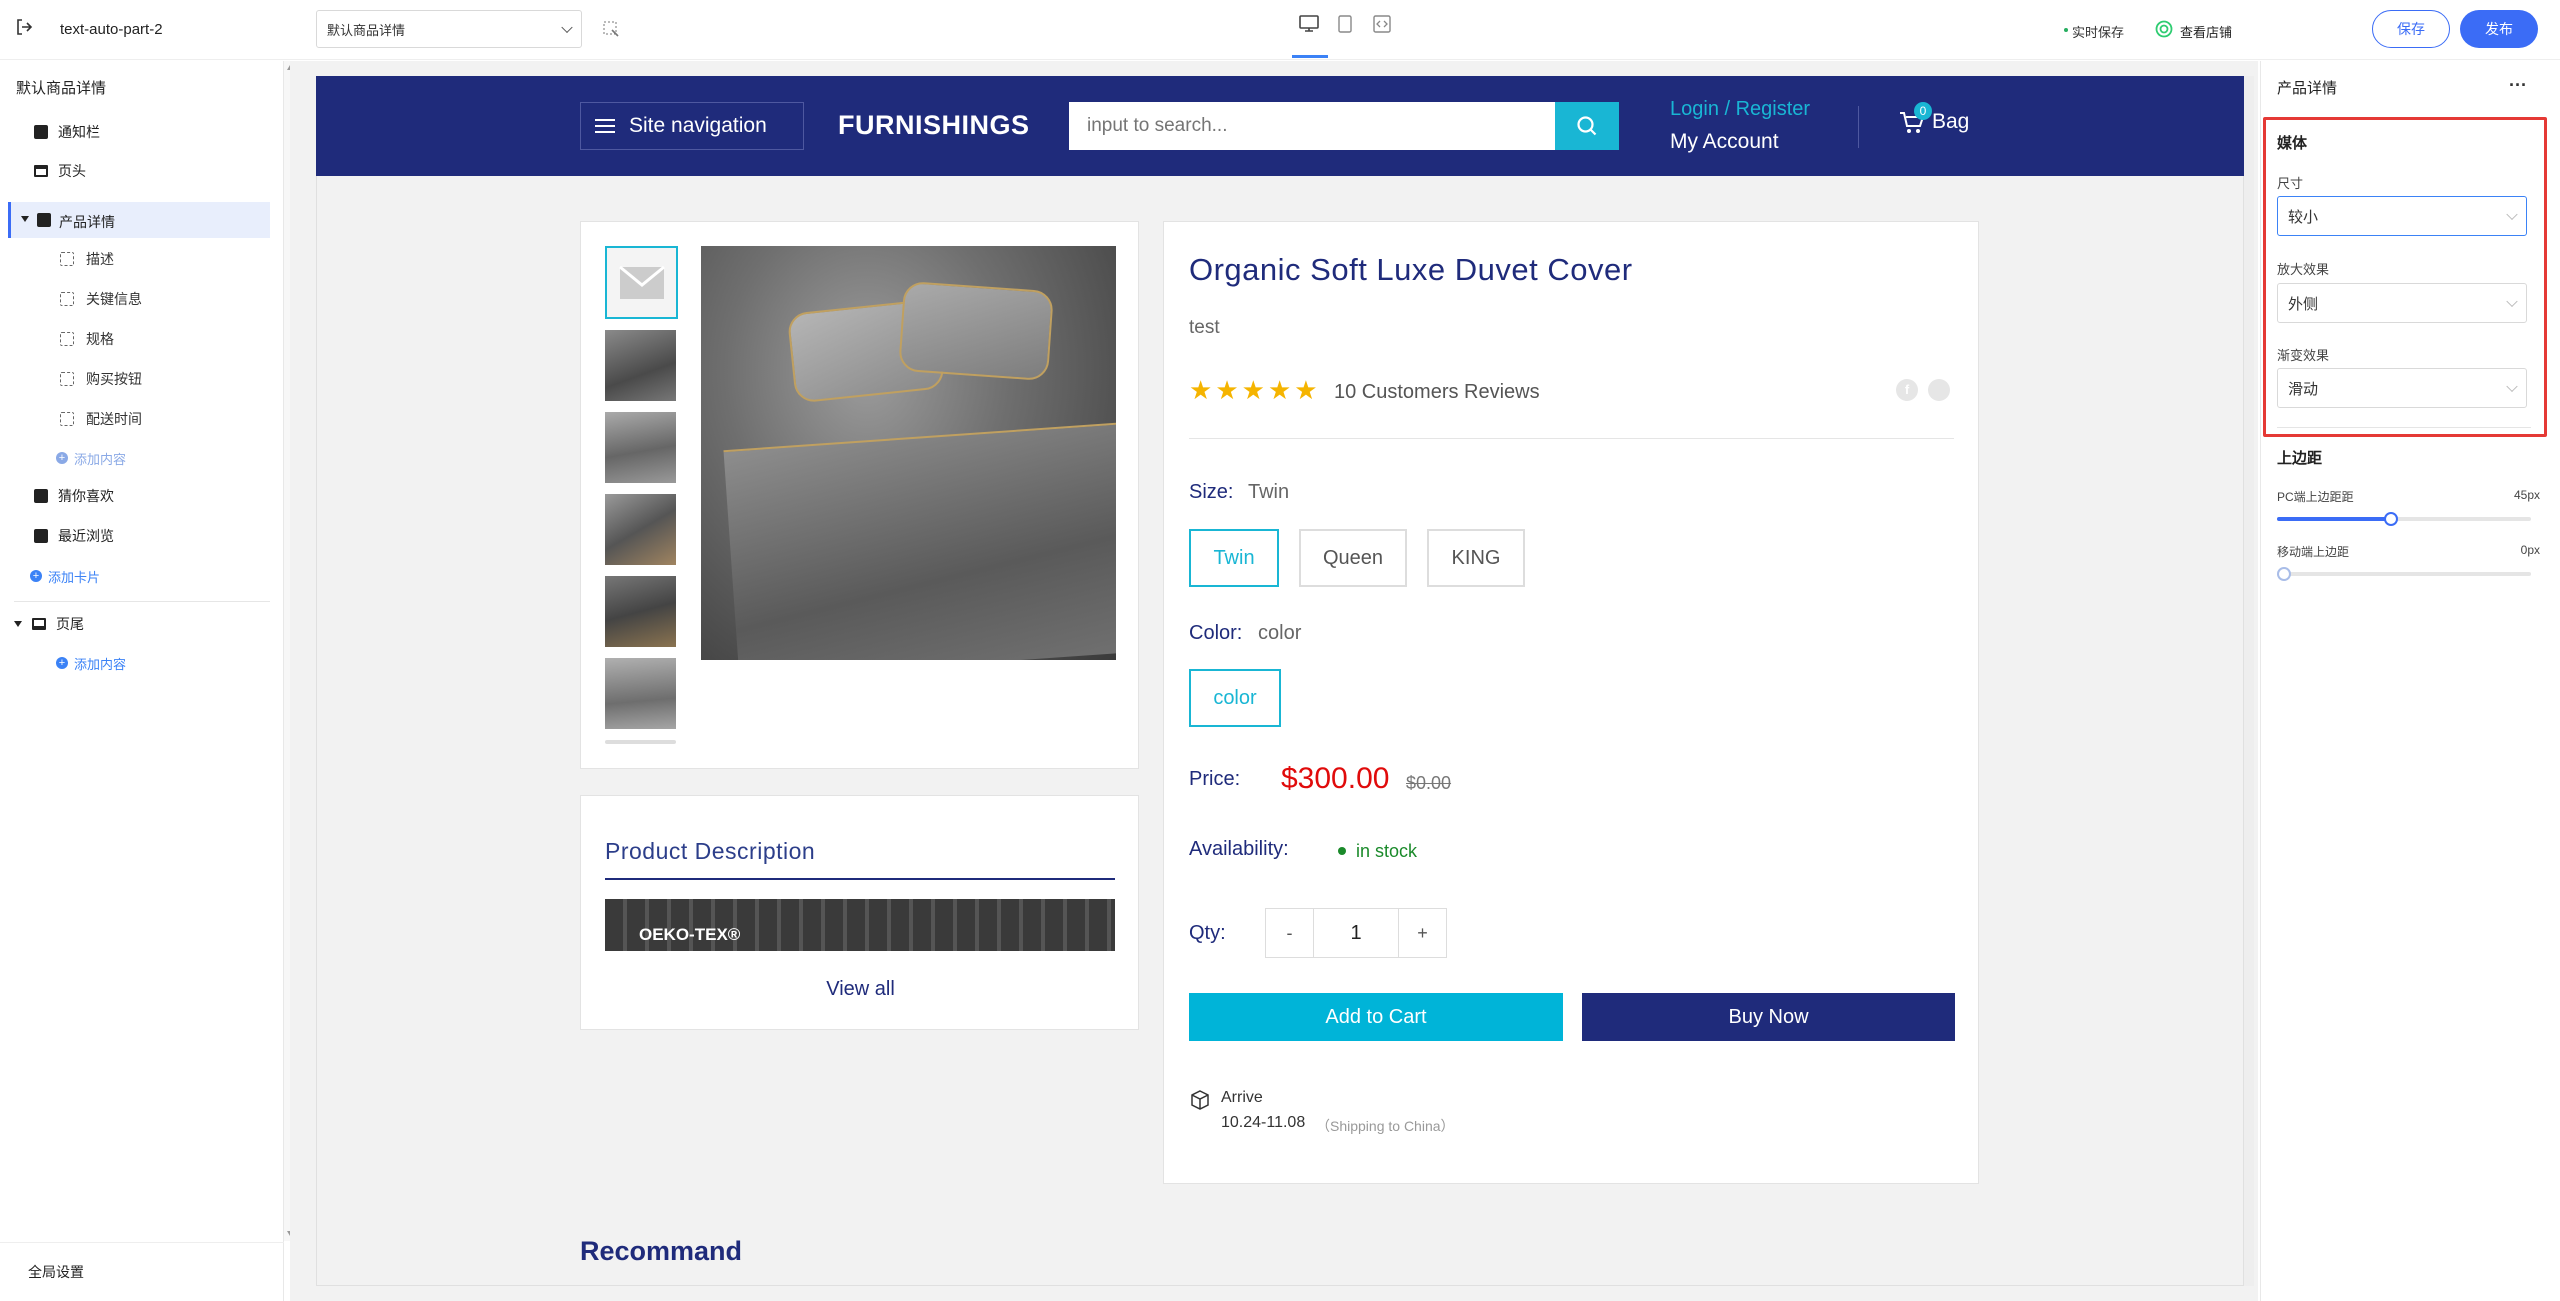  What do you see at coordinates (860, 989) in the screenshot?
I see `view-all-link: View all` at bounding box center [860, 989].